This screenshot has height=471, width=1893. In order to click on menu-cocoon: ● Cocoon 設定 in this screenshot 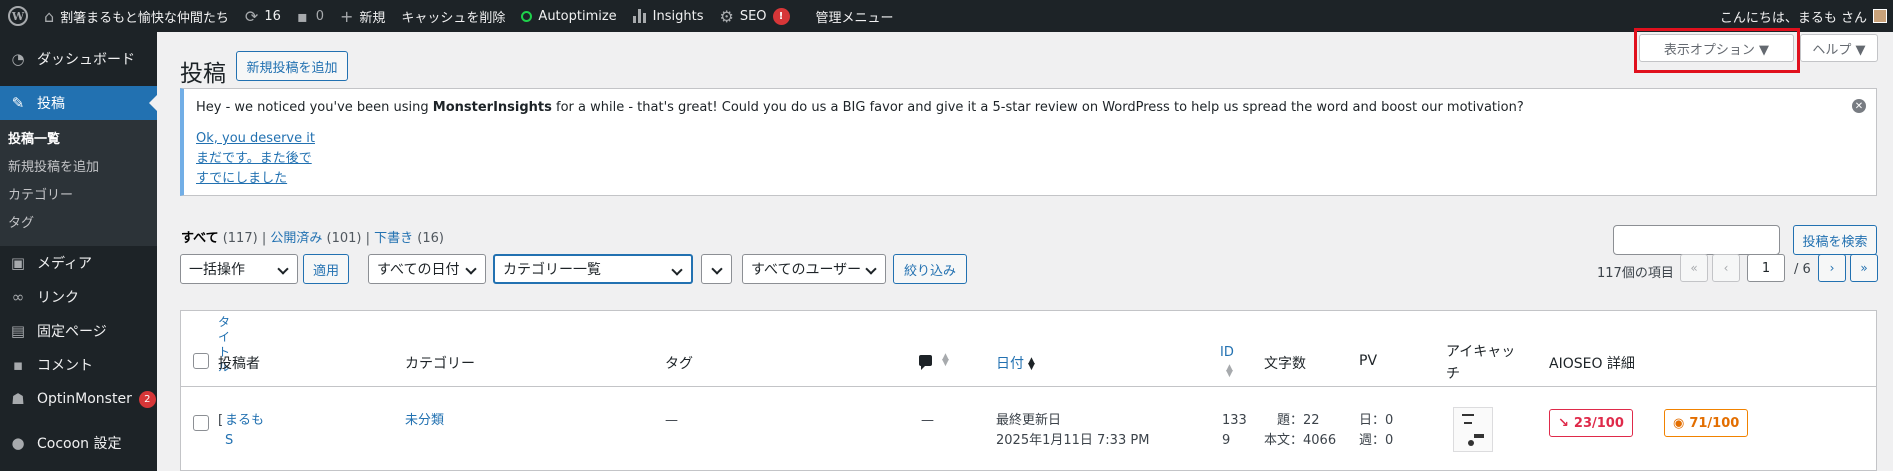, I will do `click(78, 443)`.